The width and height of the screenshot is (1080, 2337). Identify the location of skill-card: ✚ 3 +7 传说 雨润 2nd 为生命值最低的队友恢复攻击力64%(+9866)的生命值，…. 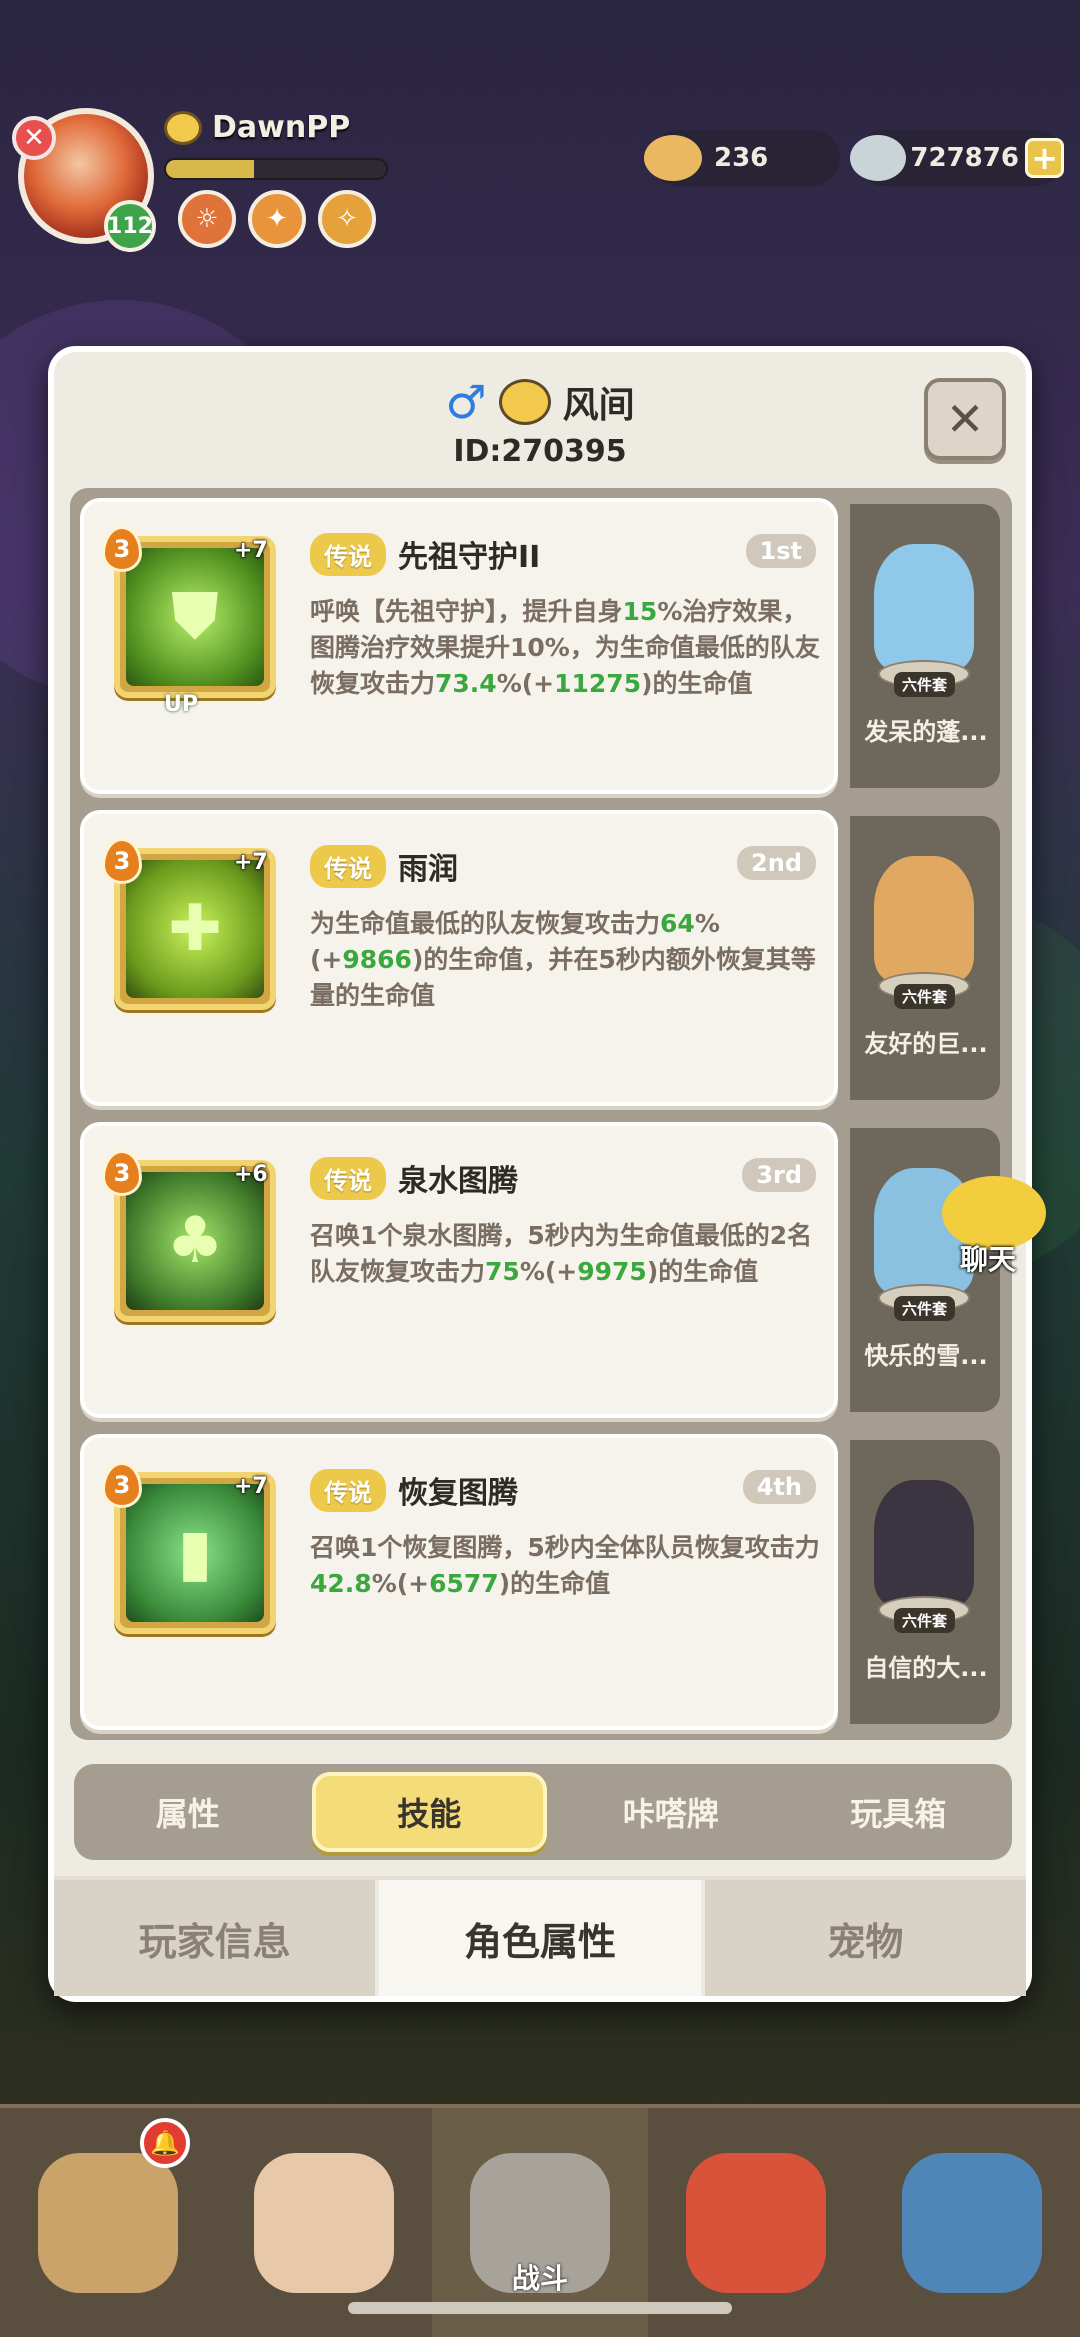
(459, 958).